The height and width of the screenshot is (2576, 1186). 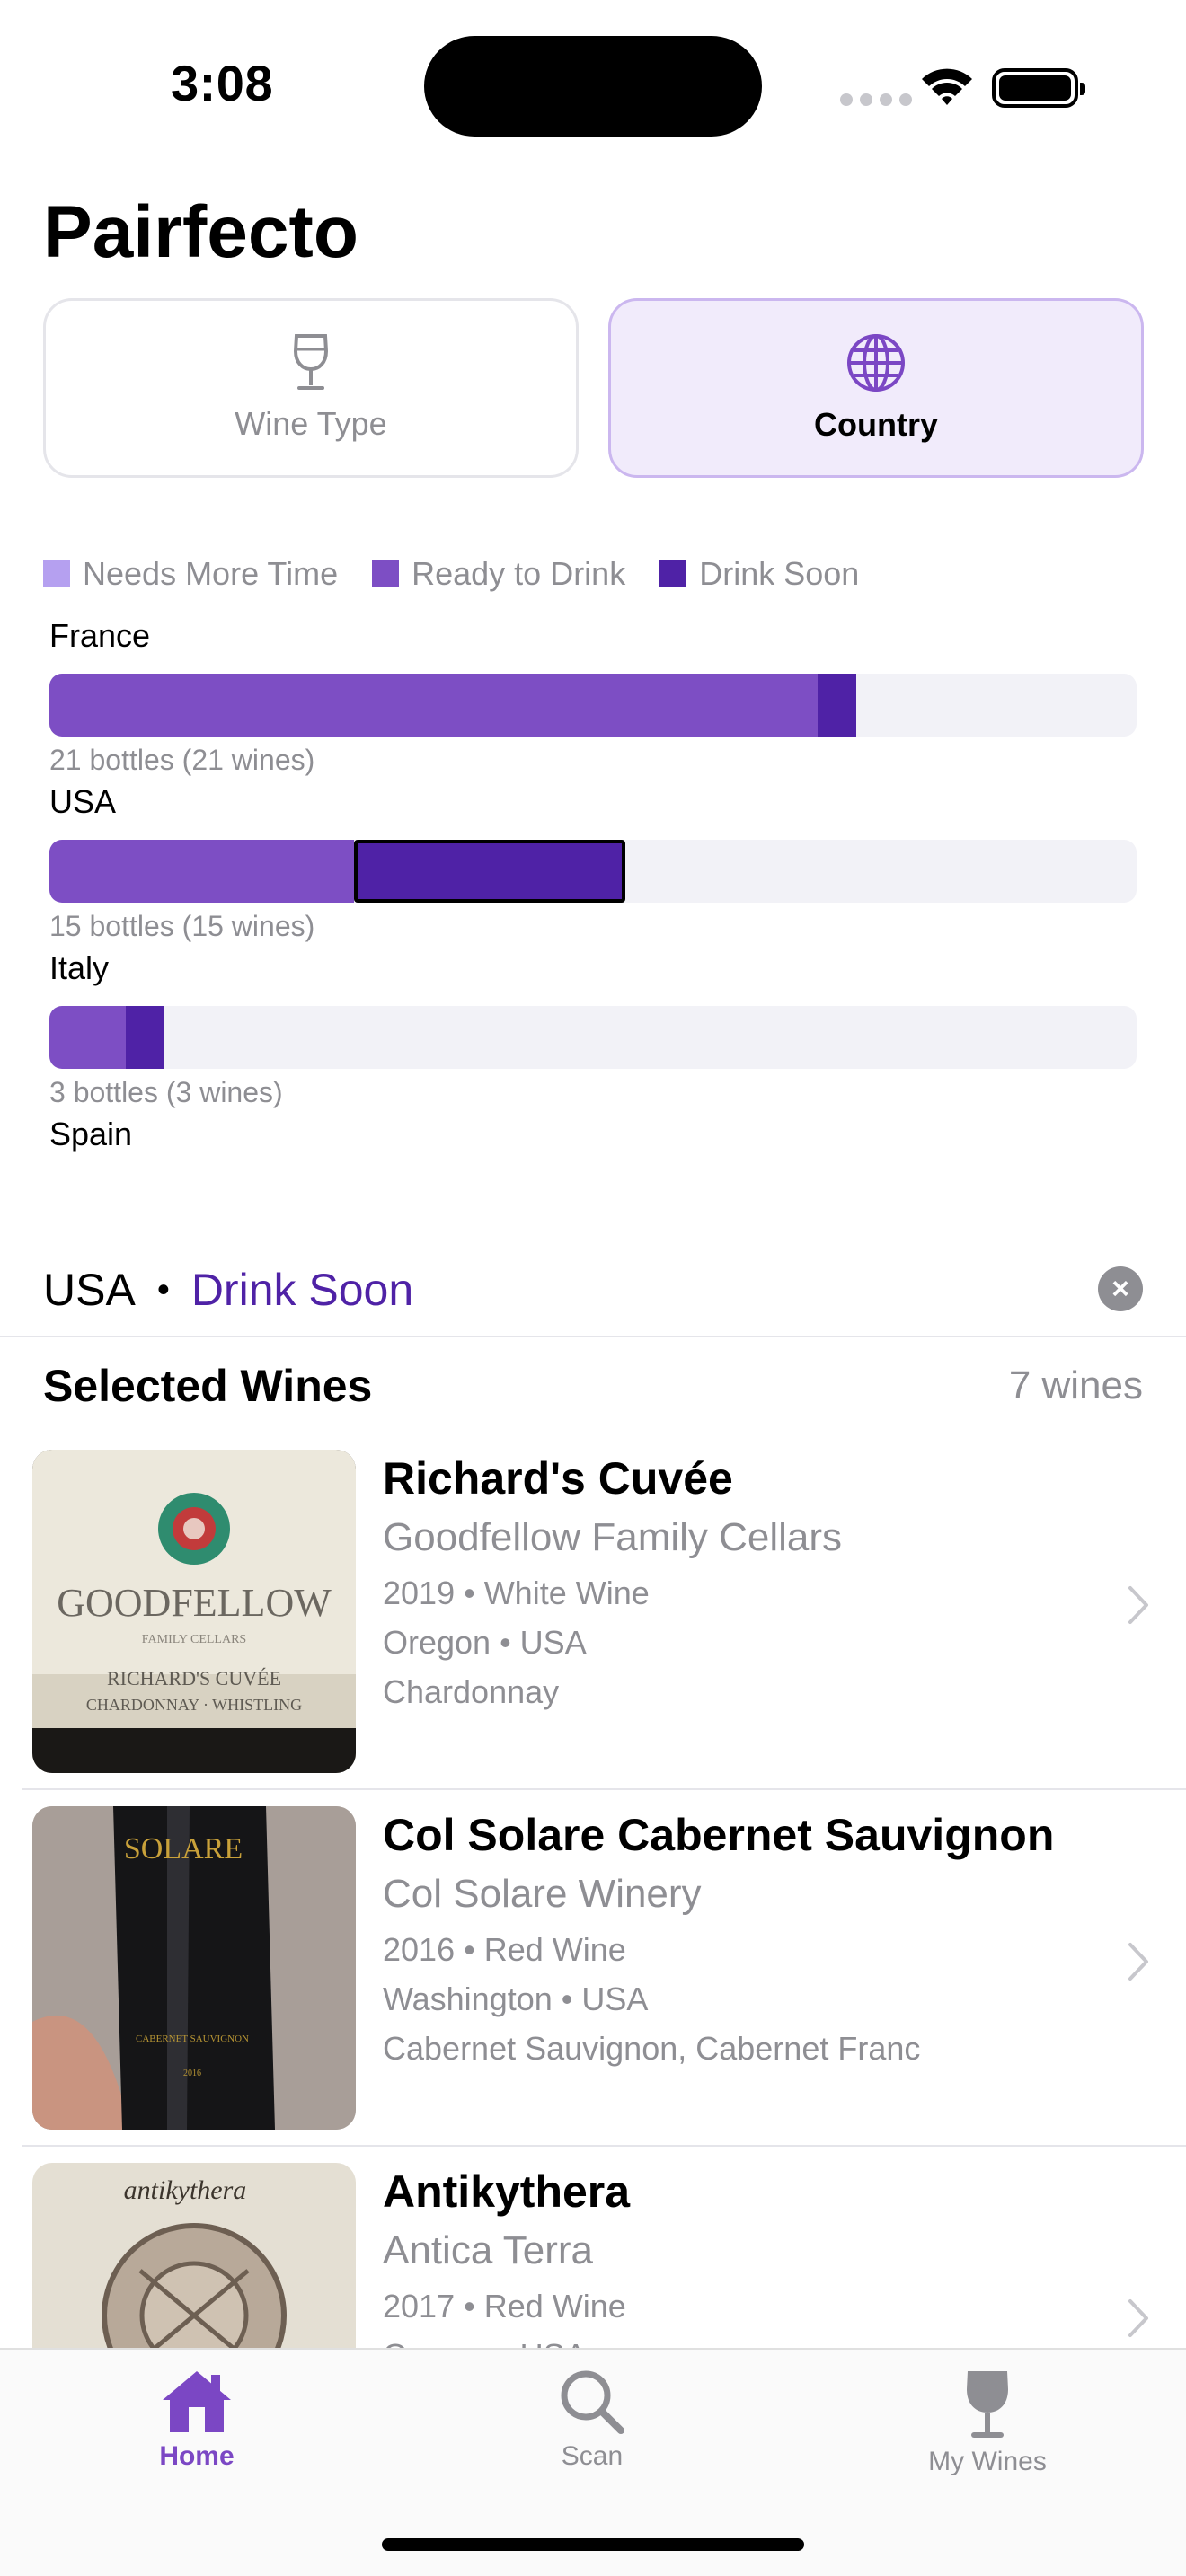 I want to click on legend-label: Ready to Drink, so click(x=519, y=573).